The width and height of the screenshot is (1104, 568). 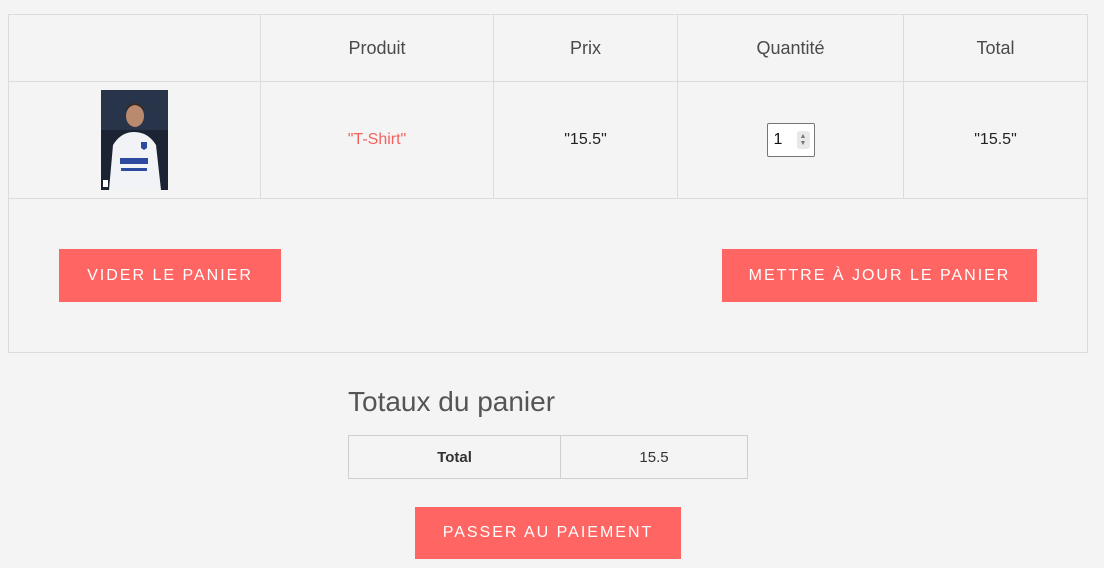 What do you see at coordinates (452, 401) in the screenshot?
I see `cart-totals-title: Totaux du panier` at bounding box center [452, 401].